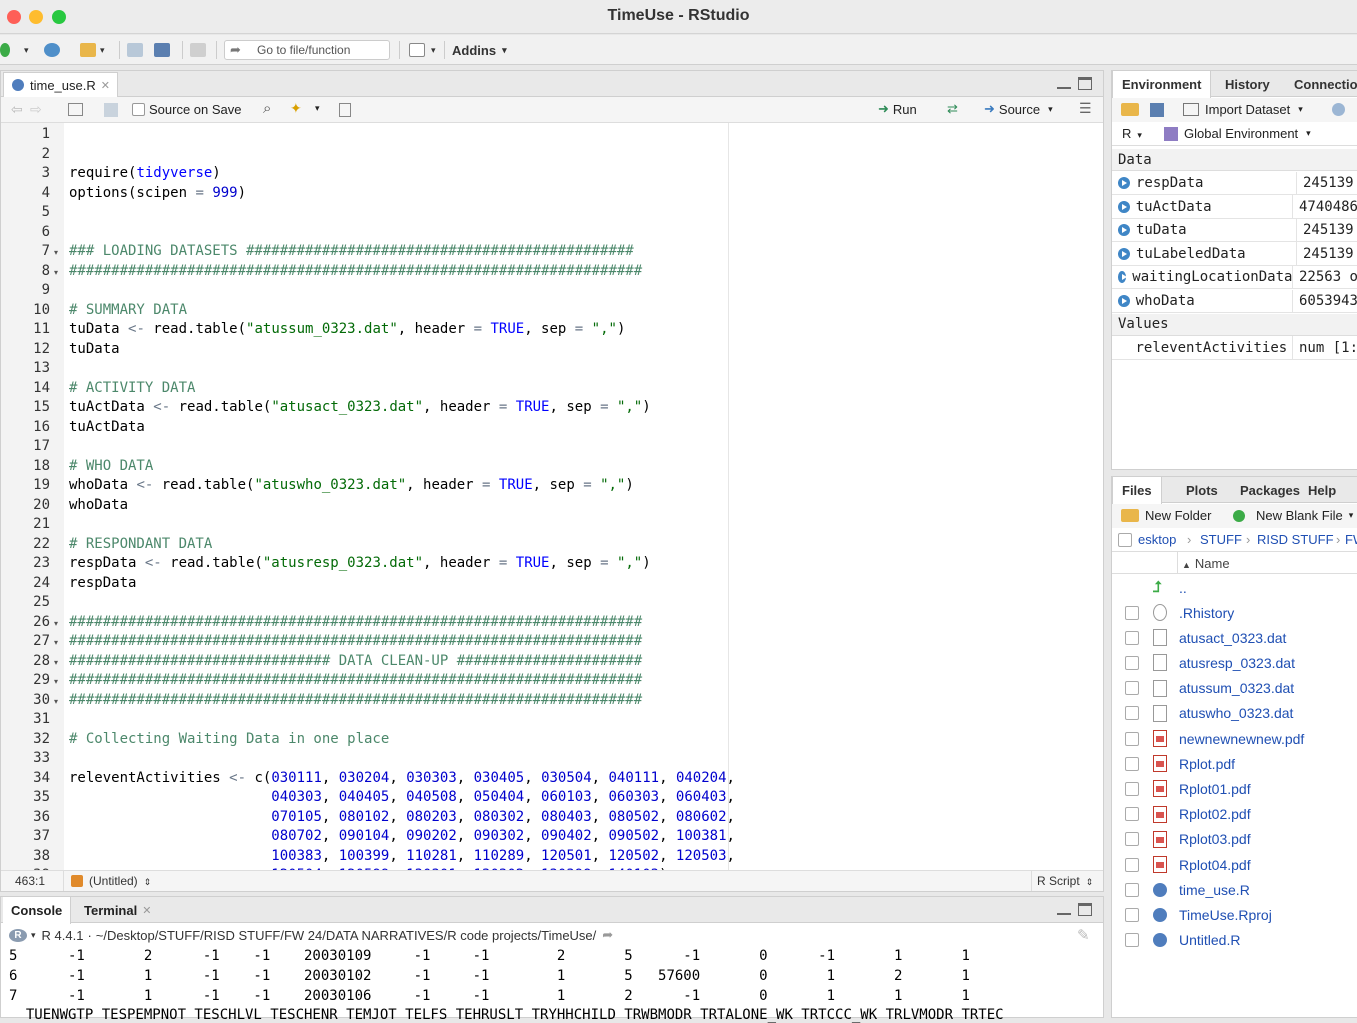 The height and width of the screenshot is (1023, 1357). Describe the element at coordinates (1221, 539) in the screenshot. I see `breadcrumb-item: STUFF` at that location.